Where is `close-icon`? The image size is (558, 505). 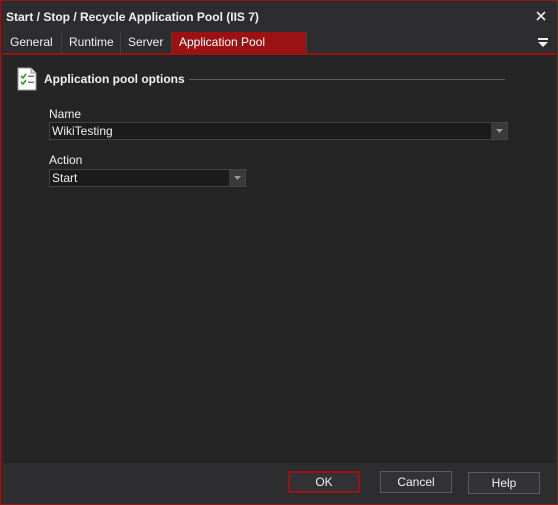 close-icon is located at coordinates (541, 16).